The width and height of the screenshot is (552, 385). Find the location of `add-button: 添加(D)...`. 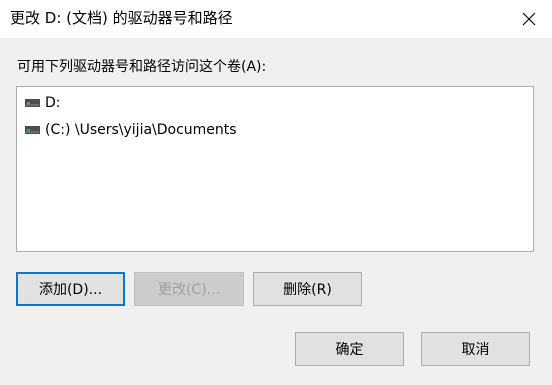

add-button: 添加(D)... is located at coordinates (70, 289).